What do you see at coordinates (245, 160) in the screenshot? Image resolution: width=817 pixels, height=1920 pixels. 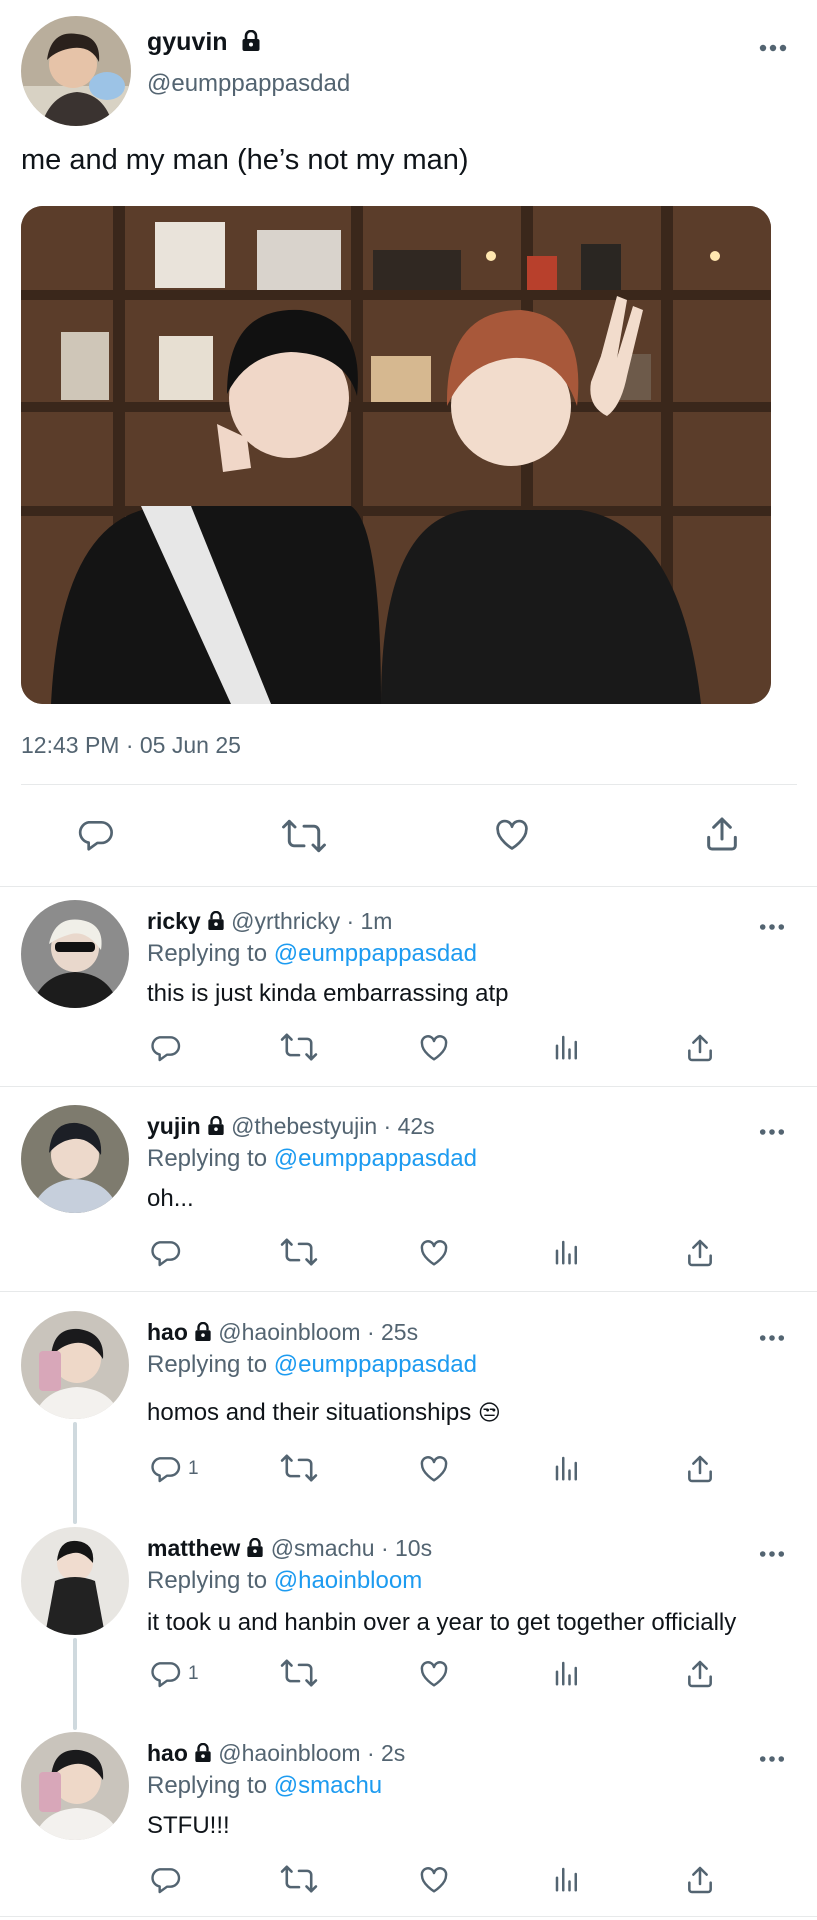 I see `tweet-text: me and my man (he’s not my man)` at bounding box center [245, 160].